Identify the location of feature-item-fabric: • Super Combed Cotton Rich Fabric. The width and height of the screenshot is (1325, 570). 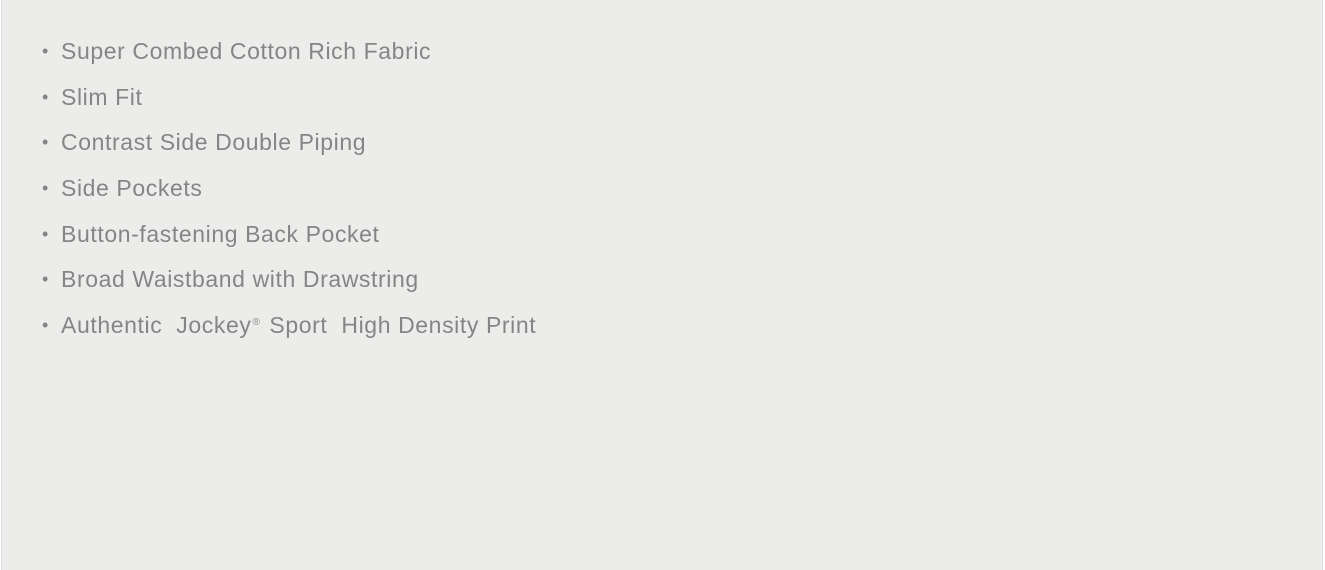
(289, 52).